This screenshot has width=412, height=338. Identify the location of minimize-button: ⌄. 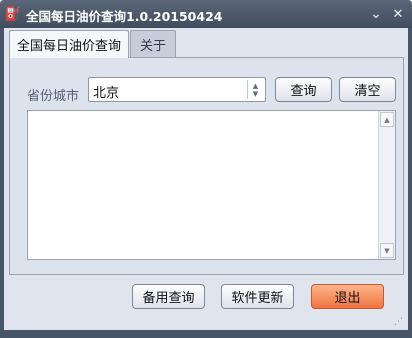
(376, 14).